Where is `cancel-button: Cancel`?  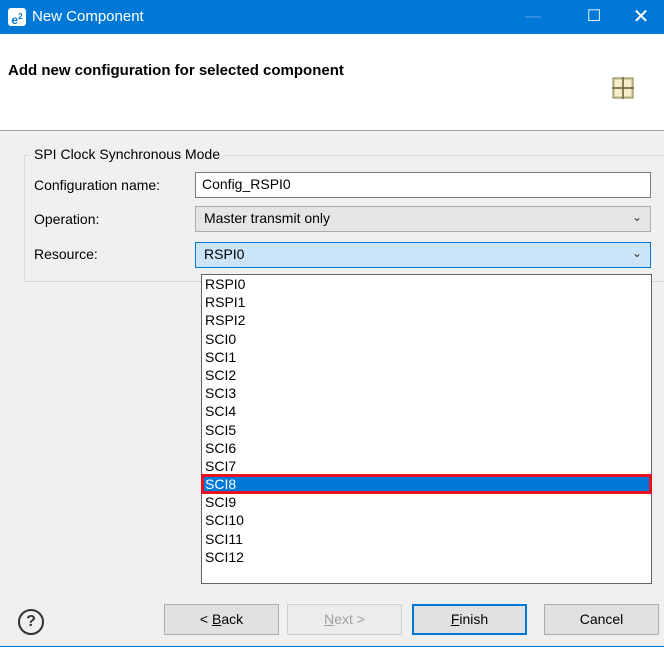
cancel-button: Cancel is located at coordinates (601, 619).